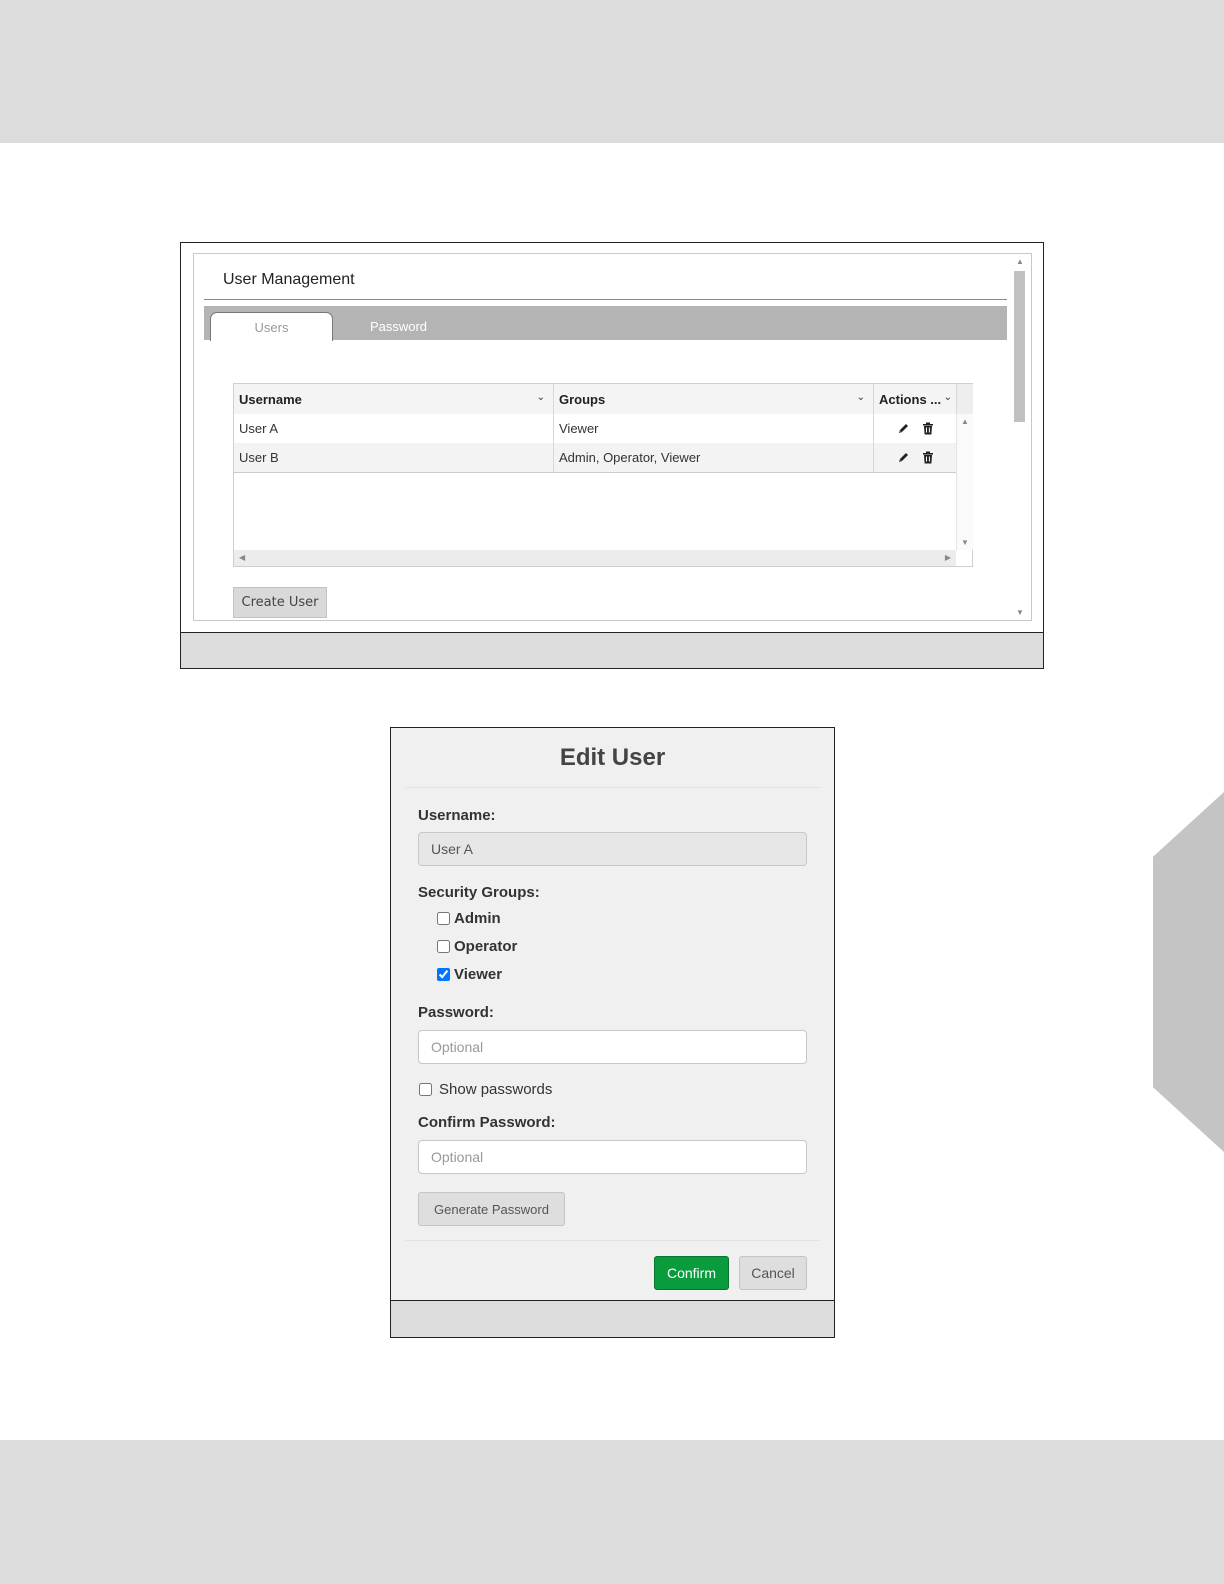  Describe the element at coordinates (612, 849) in the screenshot. I see `username-field` at that location.